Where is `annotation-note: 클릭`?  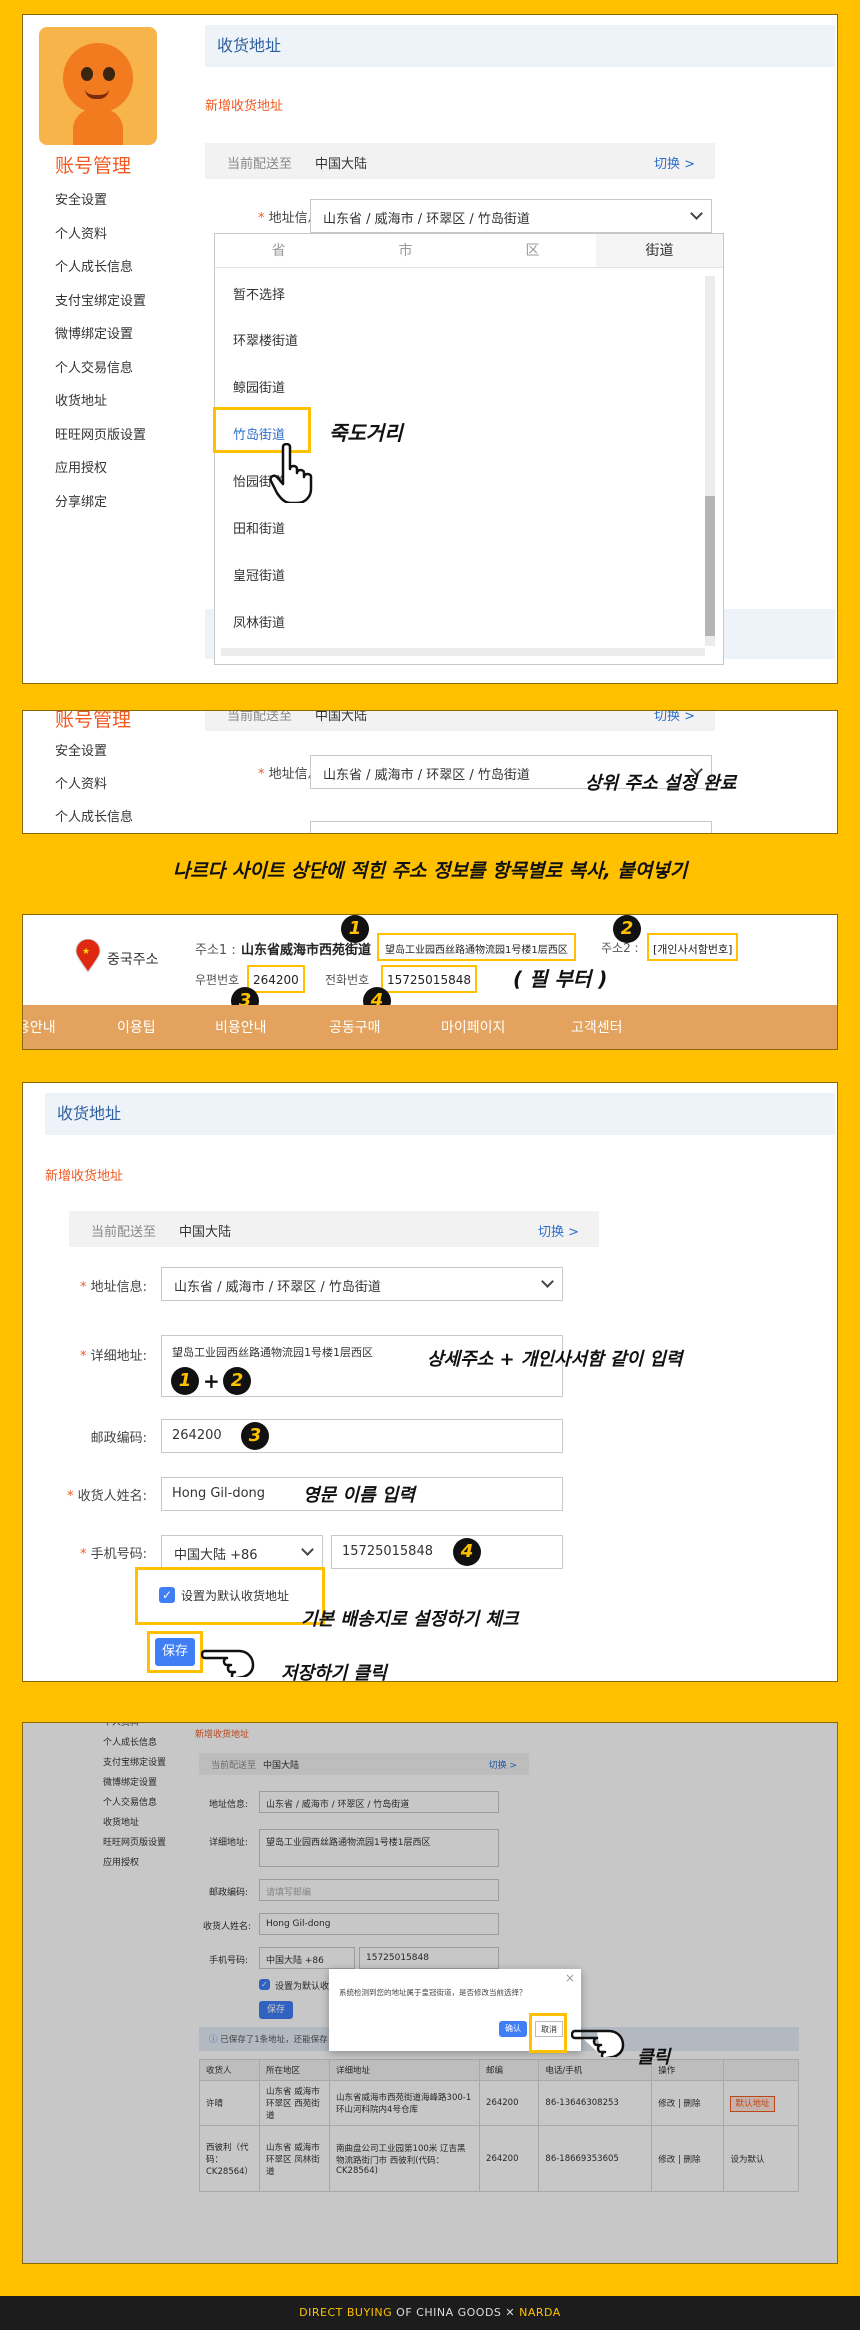 annotation-note: 클릭 is located at coordinates (654, 2057).